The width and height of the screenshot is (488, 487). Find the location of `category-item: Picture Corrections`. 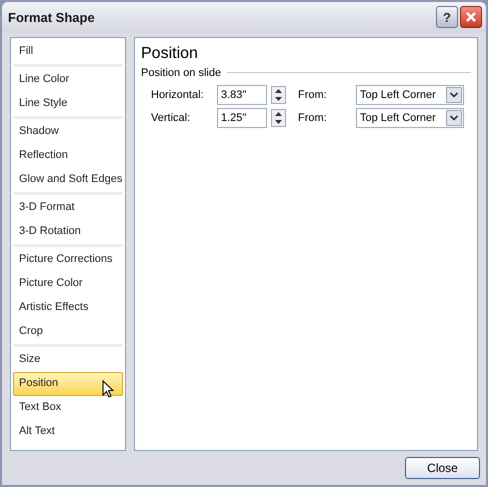

category-item: Picture Corrections is located at coordinates (68, 260).